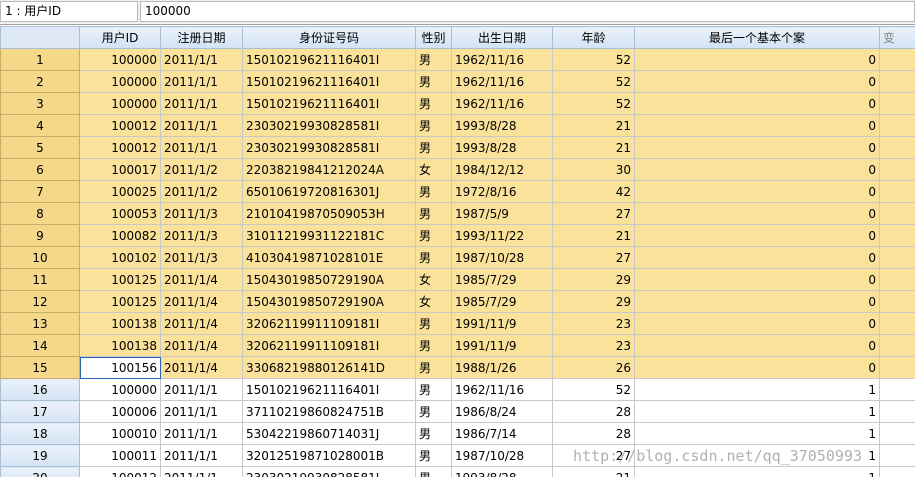 The image size is (915, 477). I want to click on cell-id-card: 22038219841212024A, so click(329, 169).